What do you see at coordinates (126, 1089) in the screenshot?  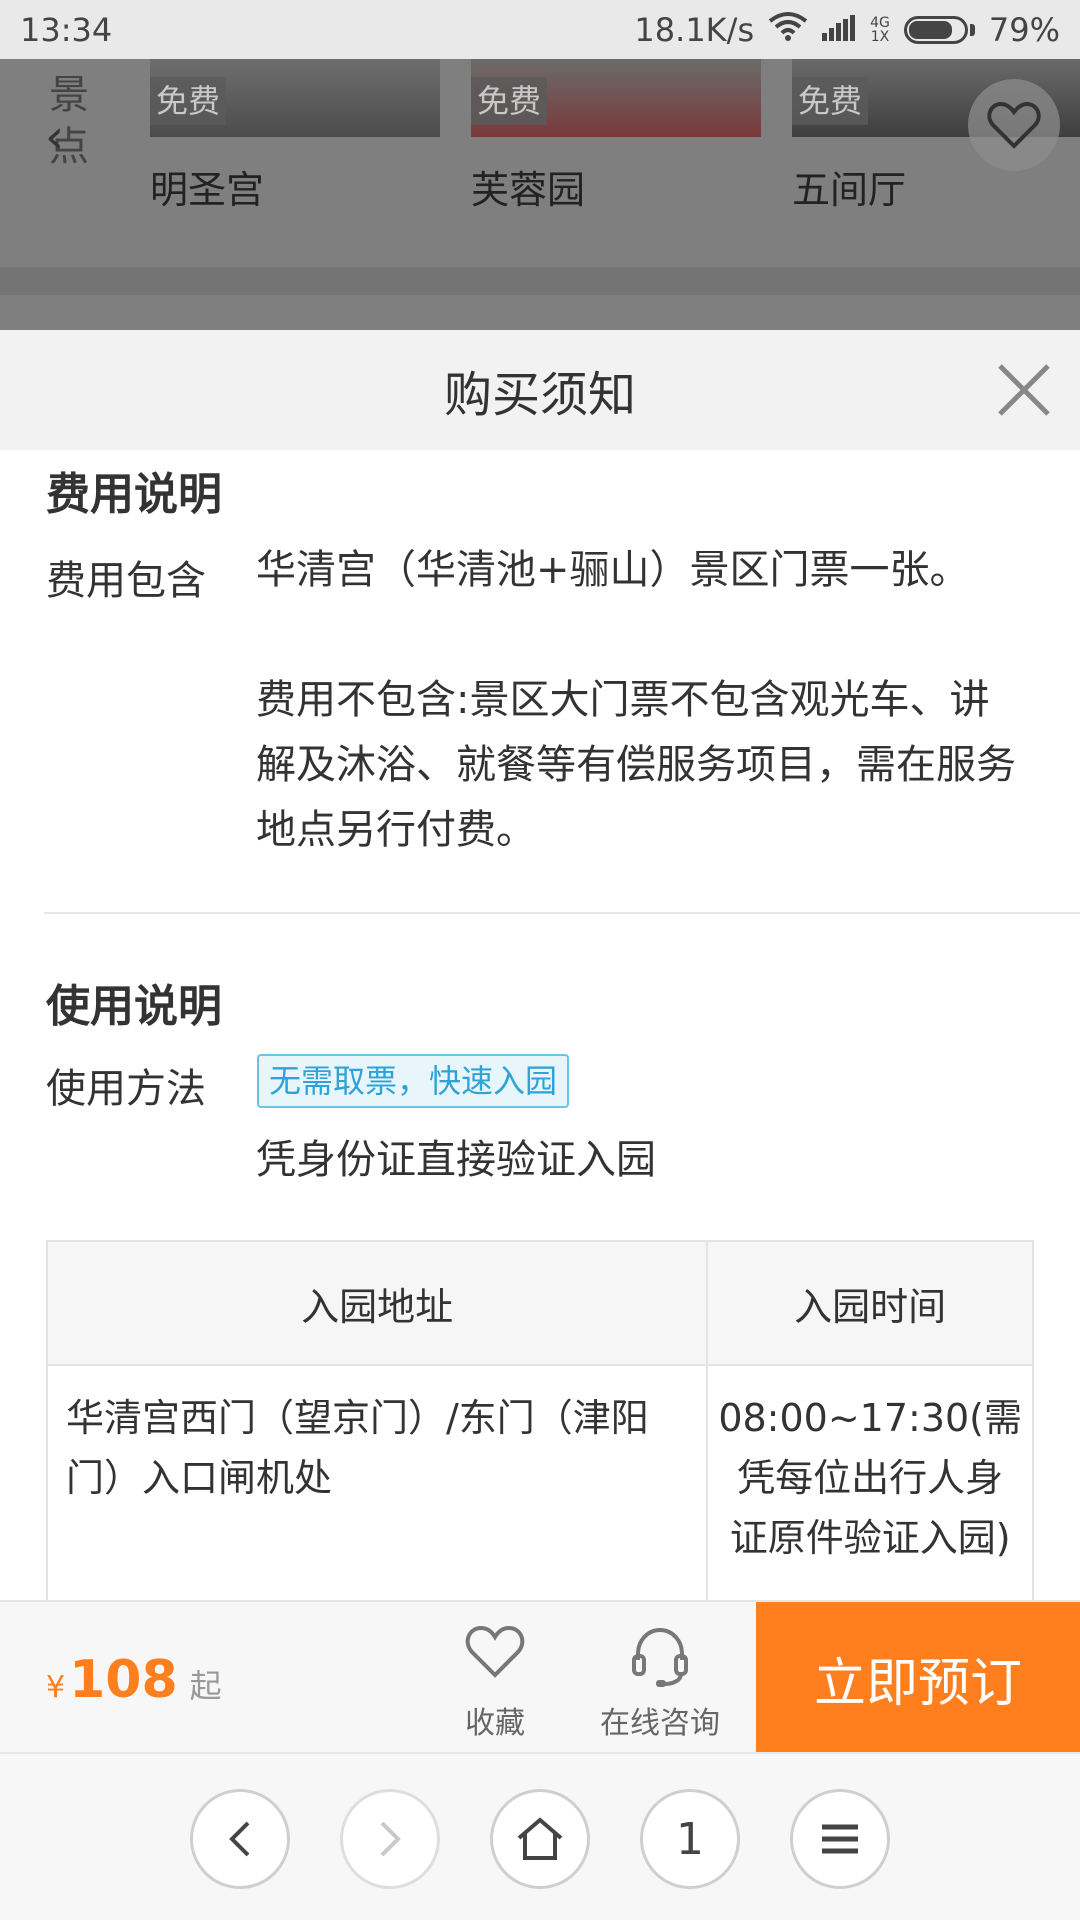 I see `usage-method-label: 使用方法` at bounding box center [126, 1089].